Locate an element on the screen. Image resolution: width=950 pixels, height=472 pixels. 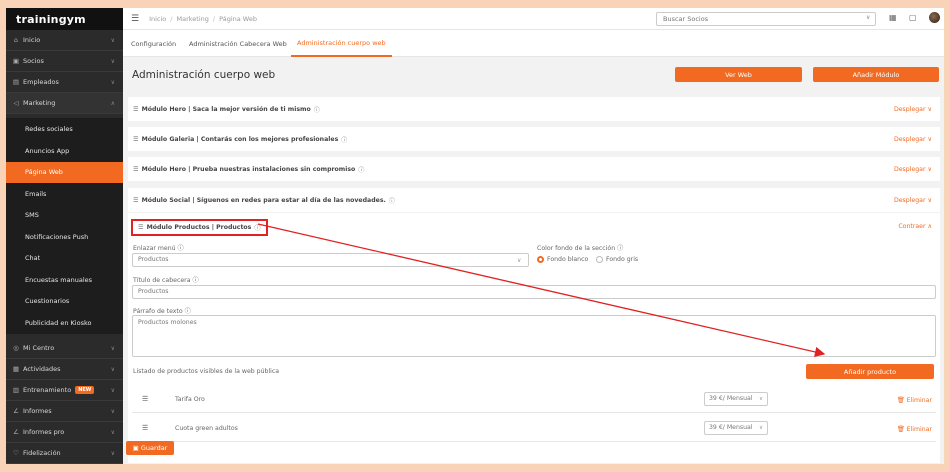
header-title-input: Productos is located at coordinates (534, 292).